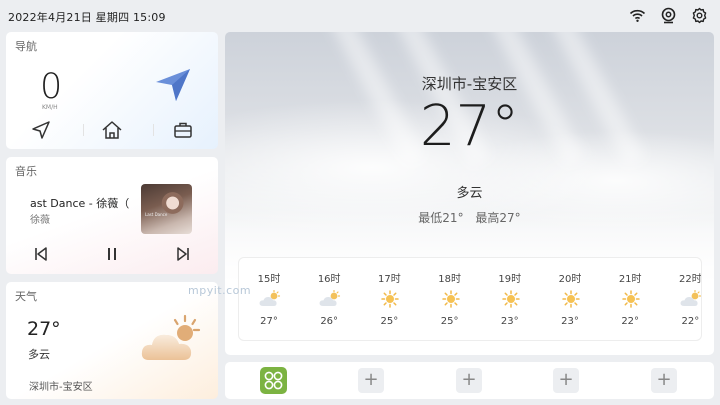 The image size is (720, 405). What do you see at coordinates (39, 354) in the screenshot?
I see `weather-card-condition: 多云` at bounding box center [39, 354].